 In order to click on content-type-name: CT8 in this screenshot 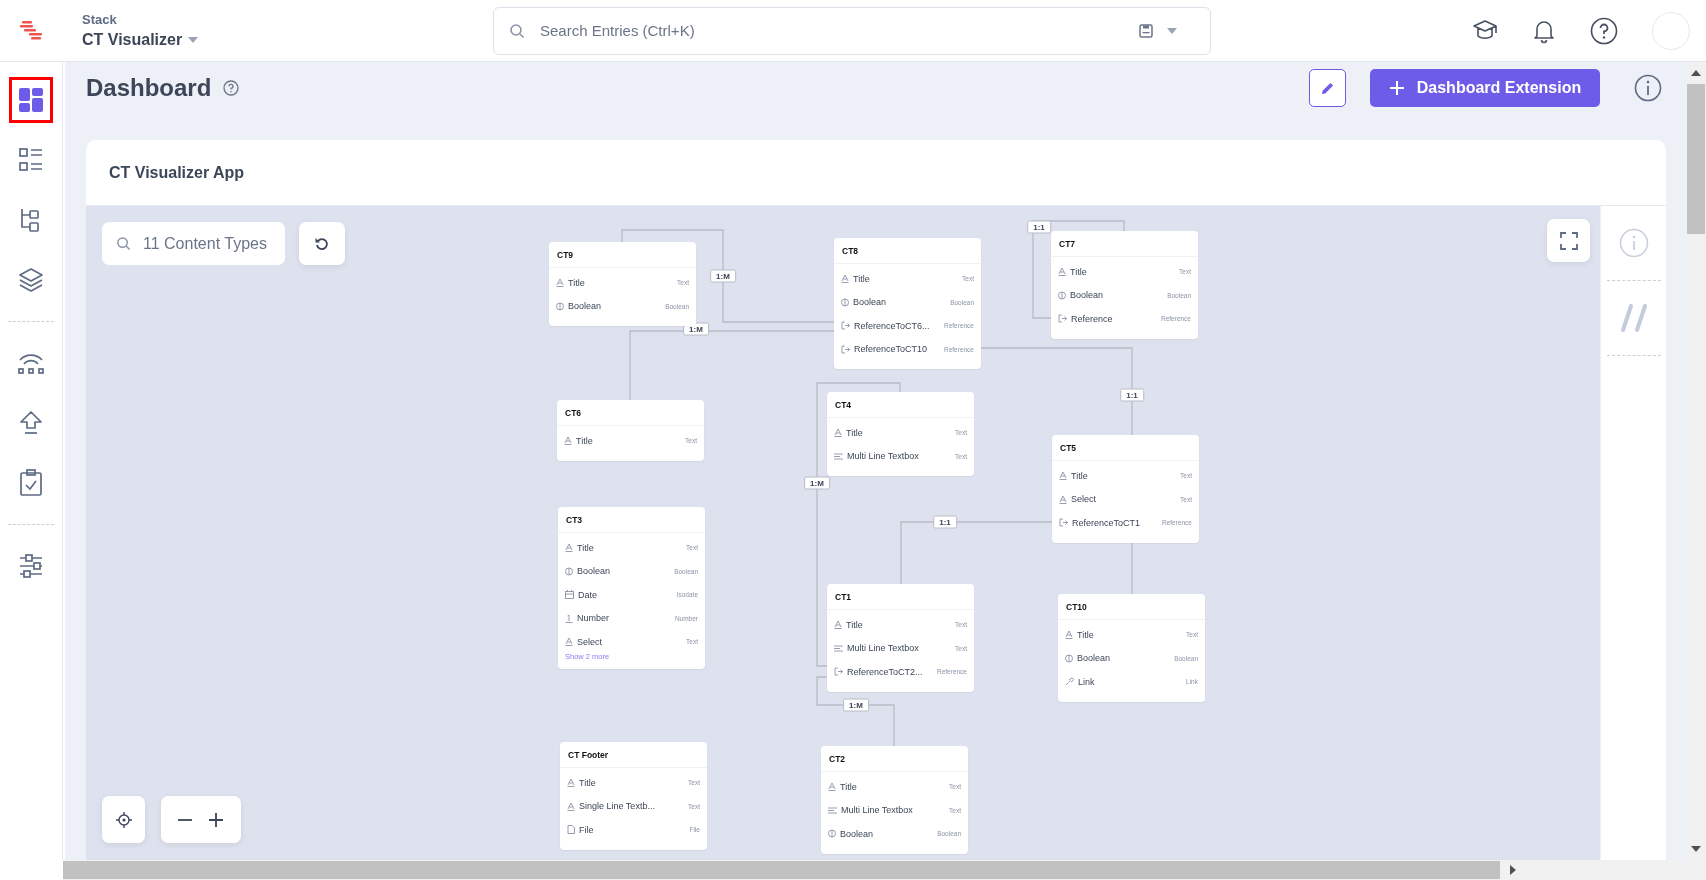, I will do `click(850, 250)`.